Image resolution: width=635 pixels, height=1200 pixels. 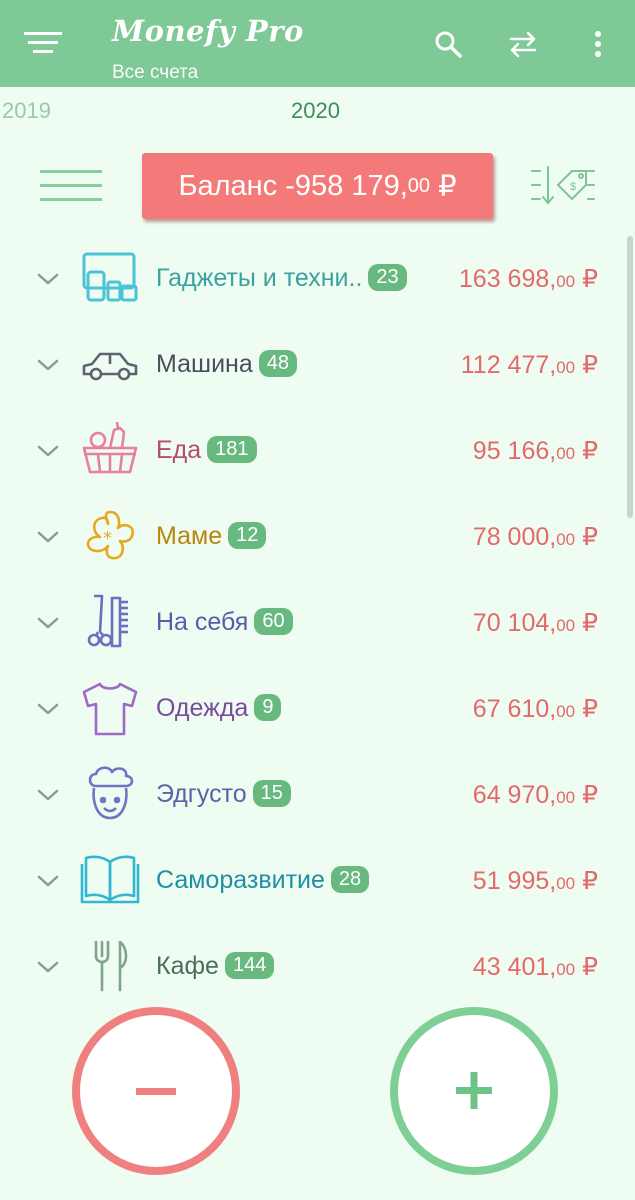 I want to click on category-row: На себя 60 70 104,00 ₽, so click(x=307, y=623).